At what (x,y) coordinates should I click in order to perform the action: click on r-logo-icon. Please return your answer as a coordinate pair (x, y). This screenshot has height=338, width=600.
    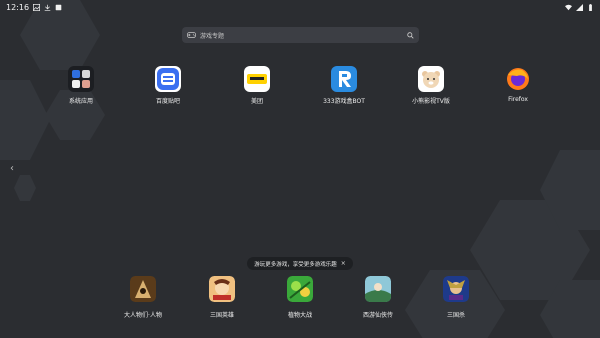
    Looking at the image, I should click on (344, 79).